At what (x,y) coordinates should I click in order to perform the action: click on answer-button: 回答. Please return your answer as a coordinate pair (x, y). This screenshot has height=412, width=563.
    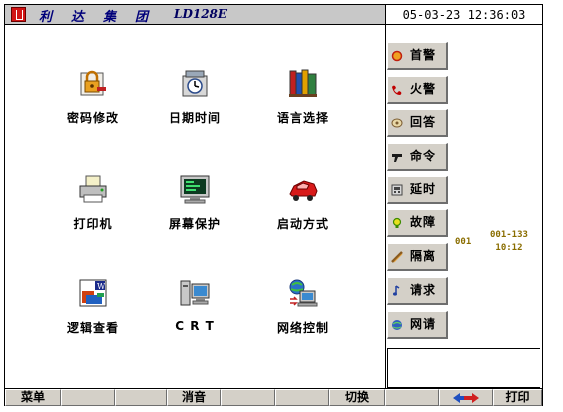
    Looking at the image, I should click on (417, 123).